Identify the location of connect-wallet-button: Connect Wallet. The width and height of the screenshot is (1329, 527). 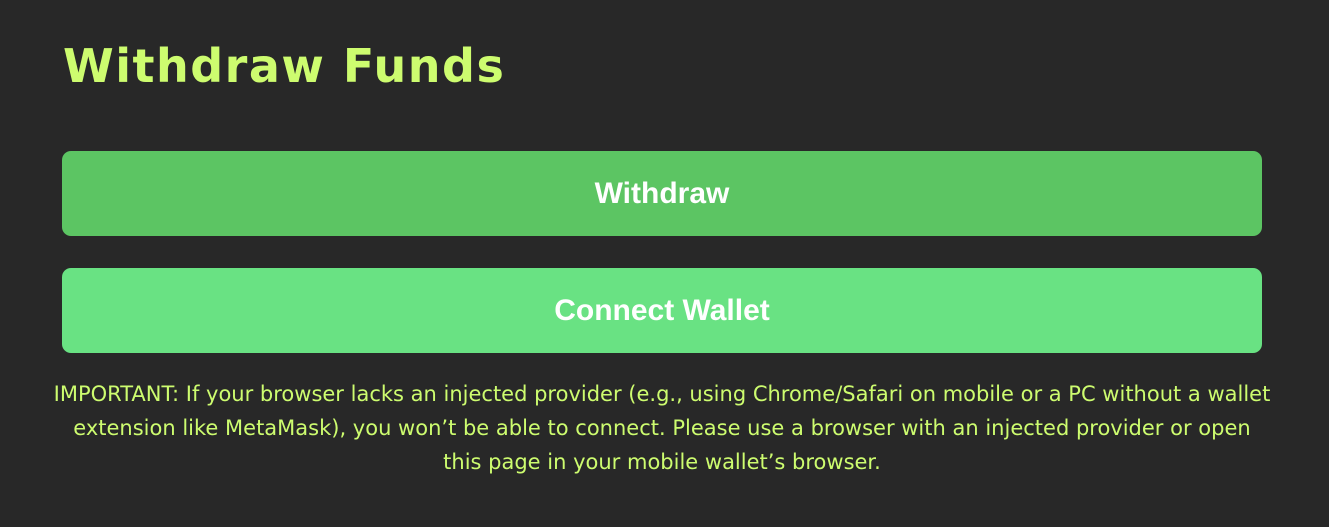
(662, 310).